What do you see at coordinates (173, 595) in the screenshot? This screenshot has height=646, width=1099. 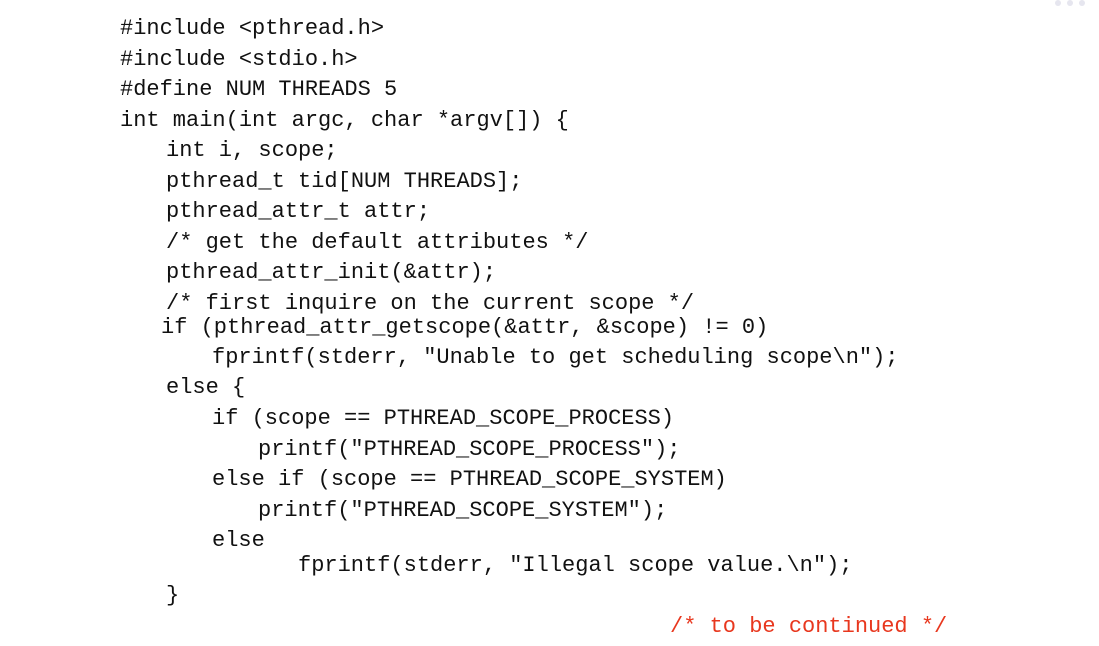 I see `code-line-close-brace: }` at bounding box center [173, 595].